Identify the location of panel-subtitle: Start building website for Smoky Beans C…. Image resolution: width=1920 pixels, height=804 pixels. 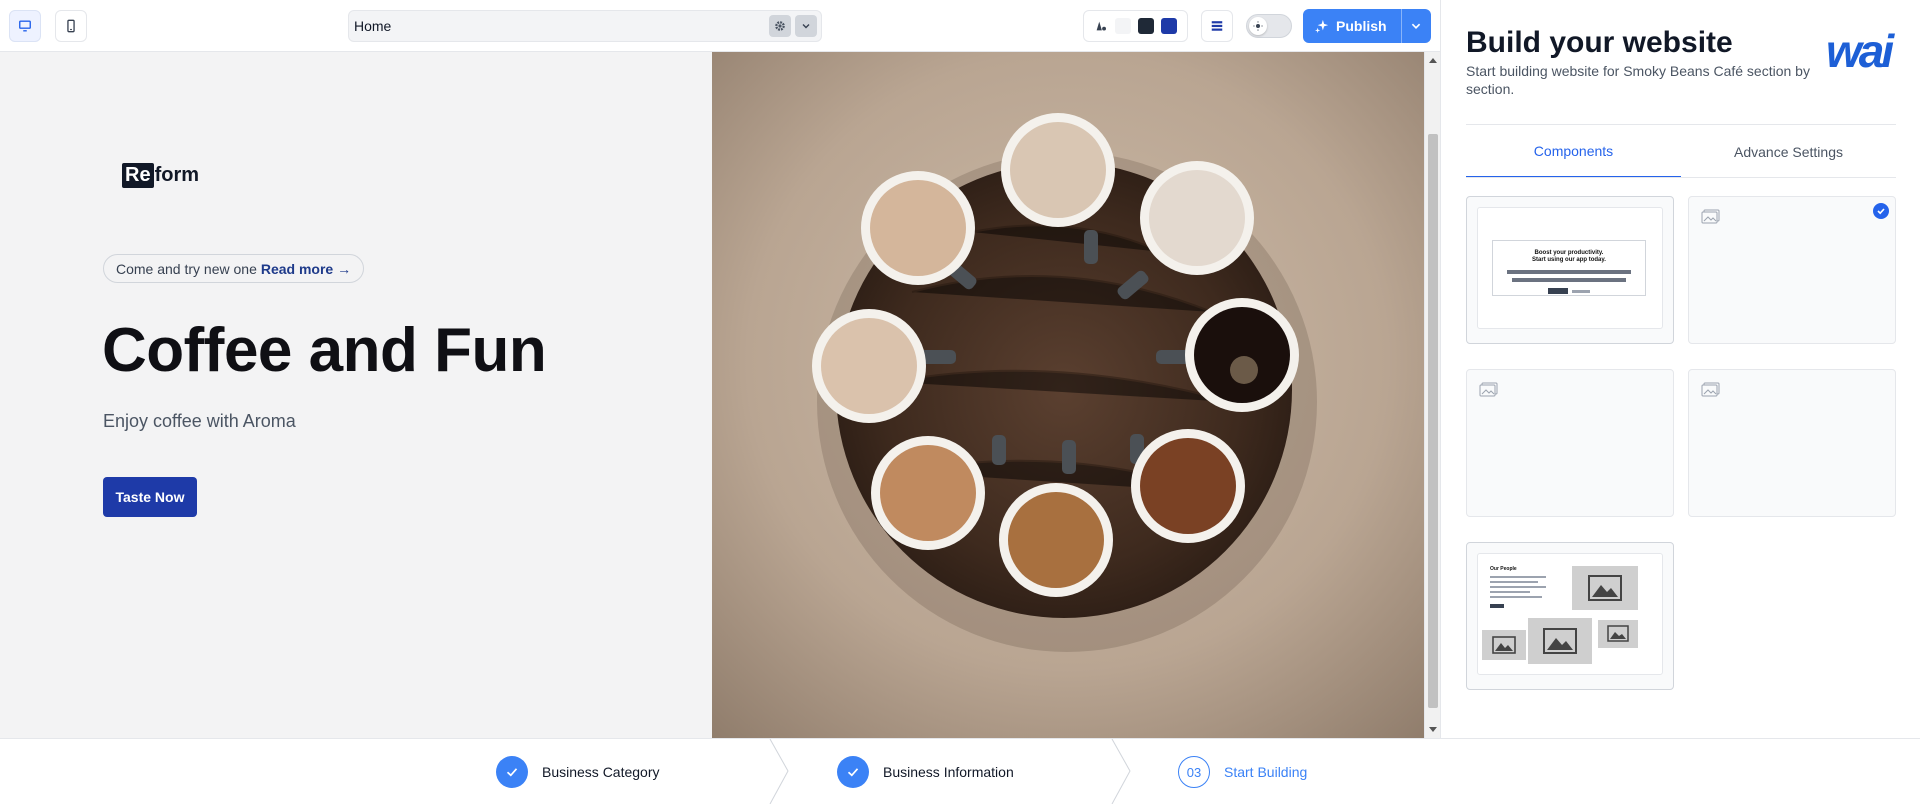
(1638, 80).